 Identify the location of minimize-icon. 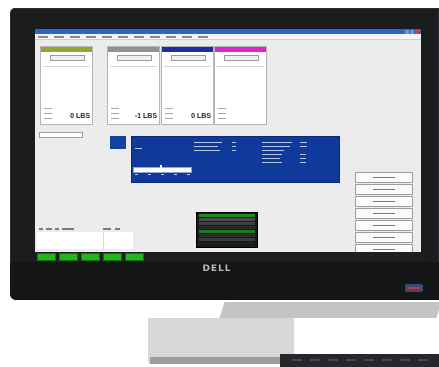
(407, 31).